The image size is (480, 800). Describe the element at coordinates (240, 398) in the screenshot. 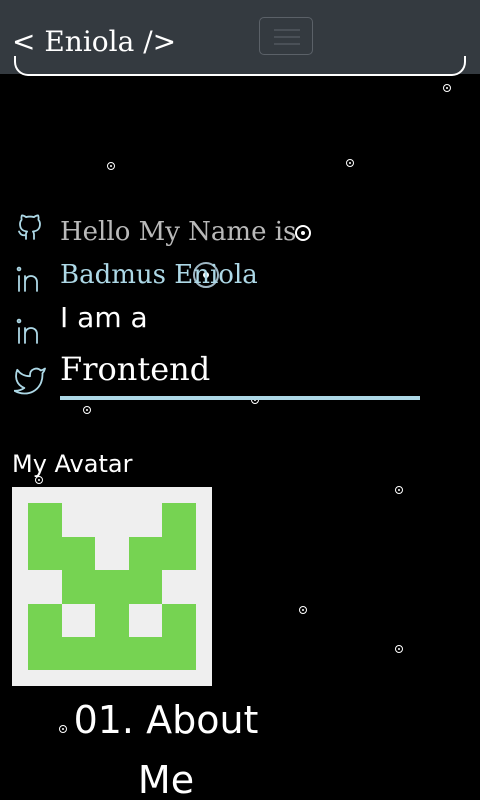

I see `role-underline` at that location.